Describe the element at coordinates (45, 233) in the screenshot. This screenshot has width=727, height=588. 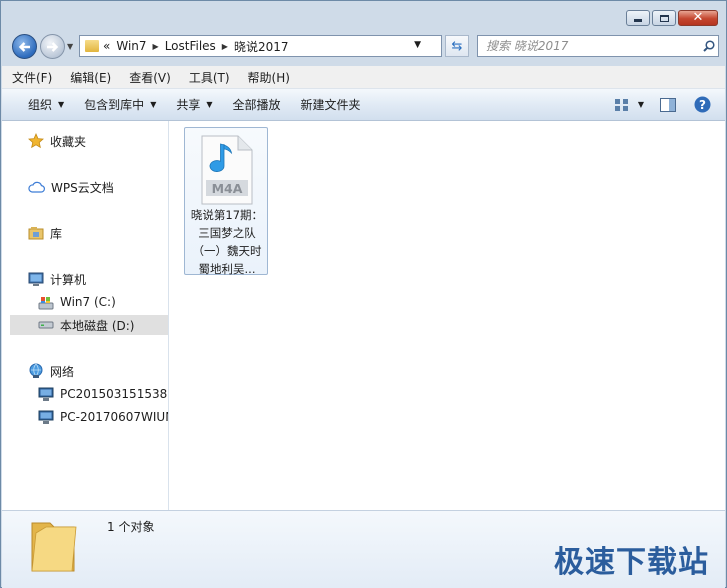
I see `sidebar-item-library: 库` at that location.